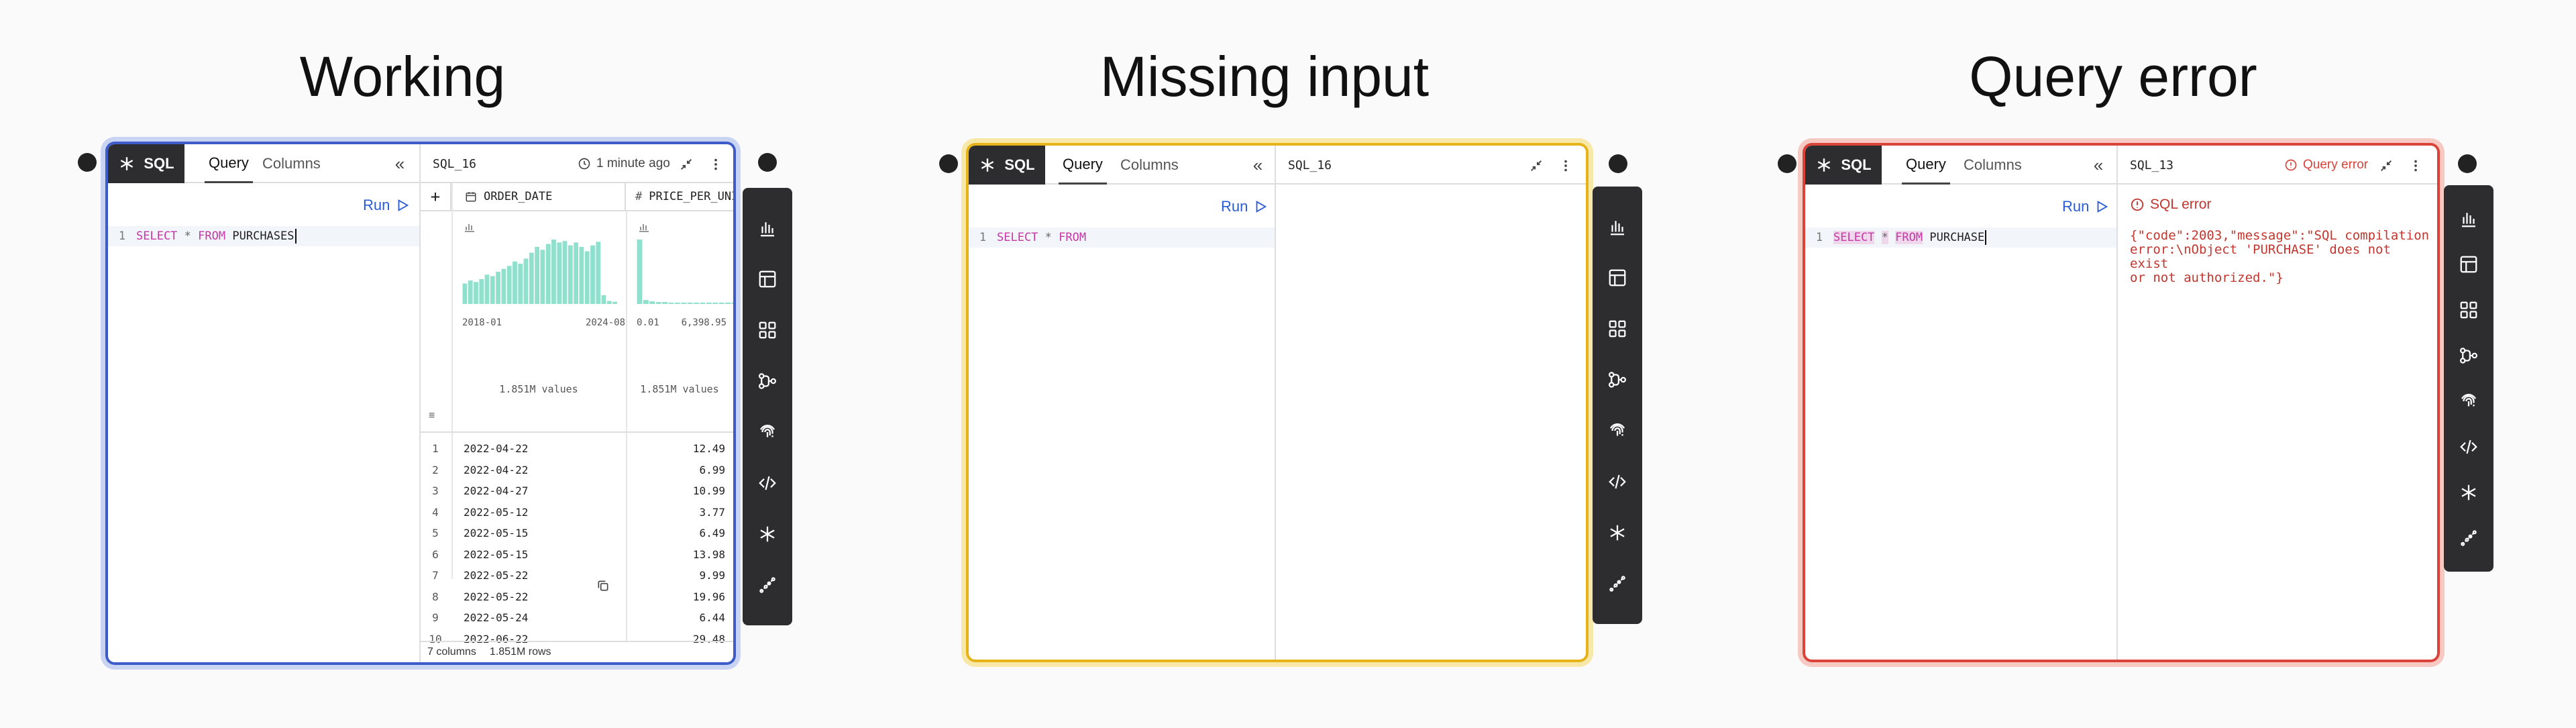 This screenshot has width=2576, height=728. Describe the element at coordinates (577, 596) in the screenshot. I see `table-row: 8 2022-05-22 19.96` at that location.